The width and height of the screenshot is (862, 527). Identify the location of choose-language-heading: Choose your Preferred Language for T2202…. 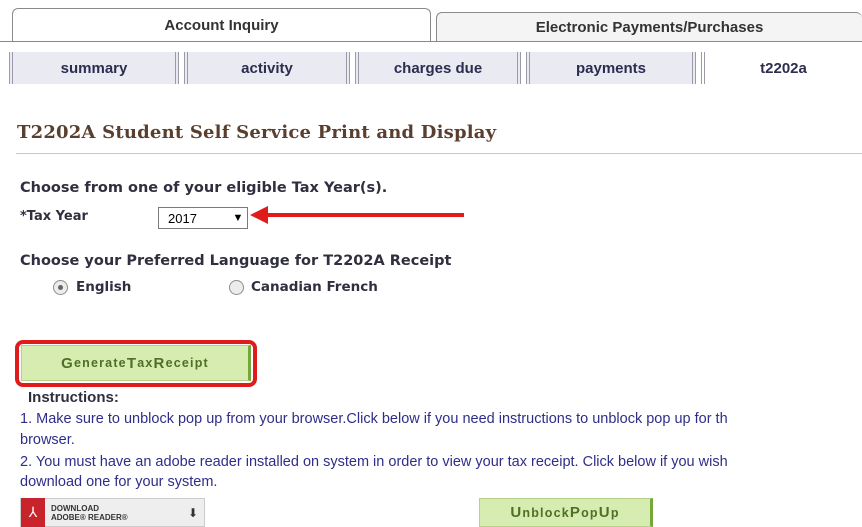
(236, 261).